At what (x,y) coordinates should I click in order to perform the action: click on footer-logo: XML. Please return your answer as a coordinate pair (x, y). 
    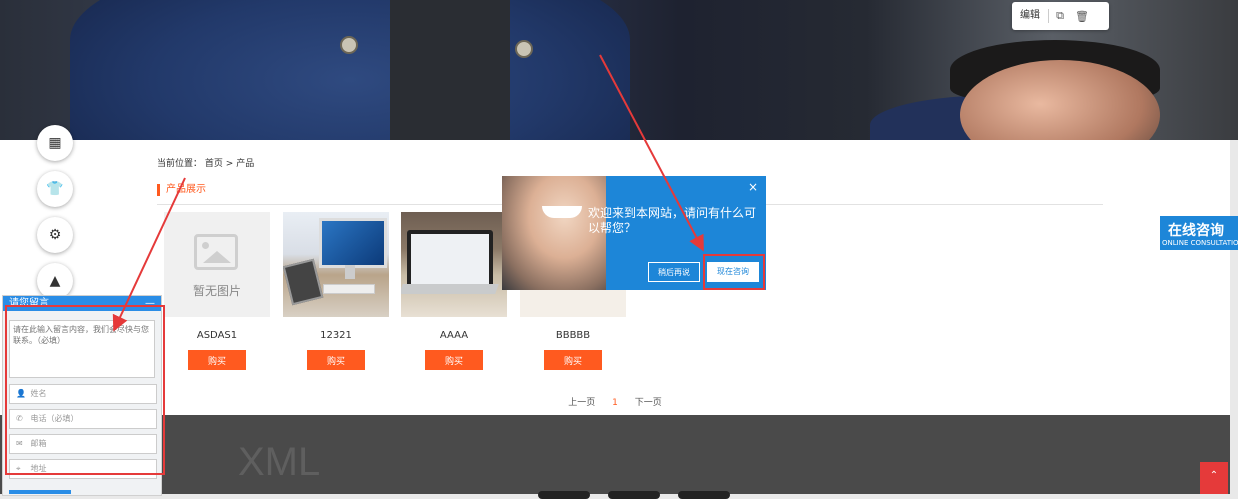
    Looking at the image, I should click on (279, 462).